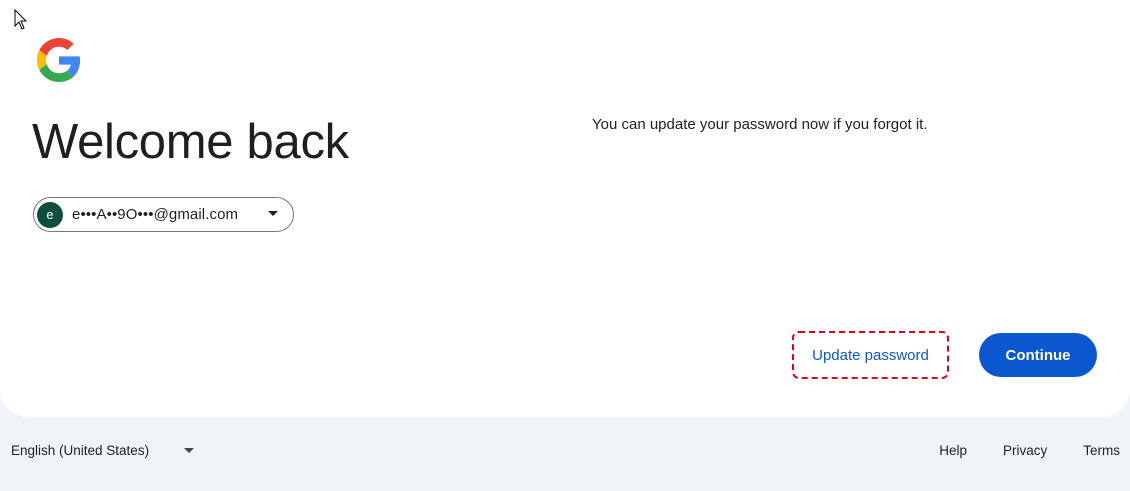 This screenshot has height=491, width=1130. What do you see at coordinates (50, 214) in the screenshot?
I see `avatar: e` at bounding box center [50, 214].